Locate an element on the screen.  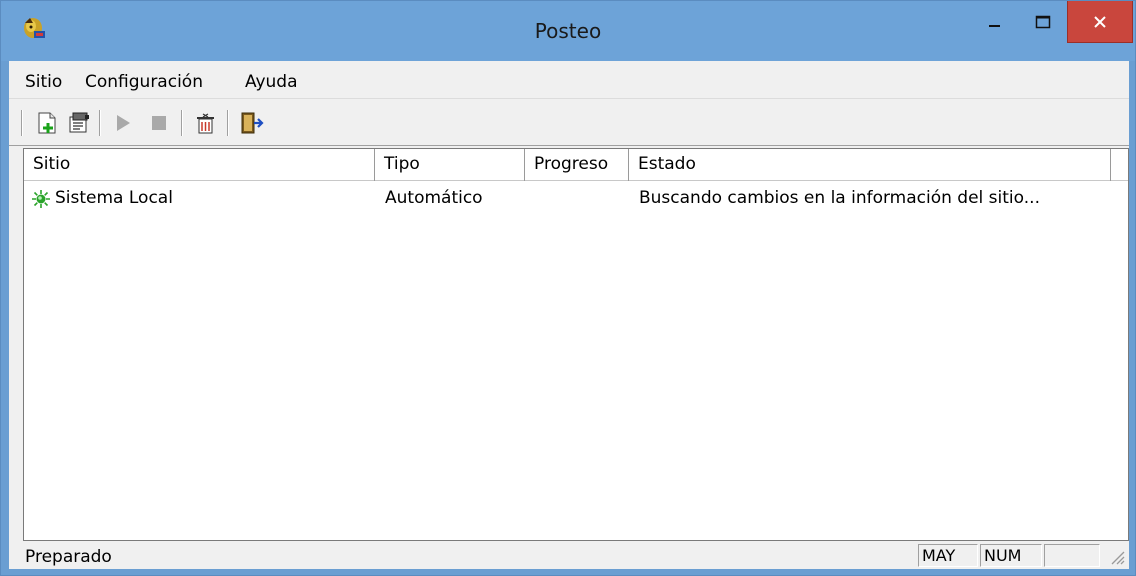
status-panel-num: NUM is located at coordinates (1011, 555).